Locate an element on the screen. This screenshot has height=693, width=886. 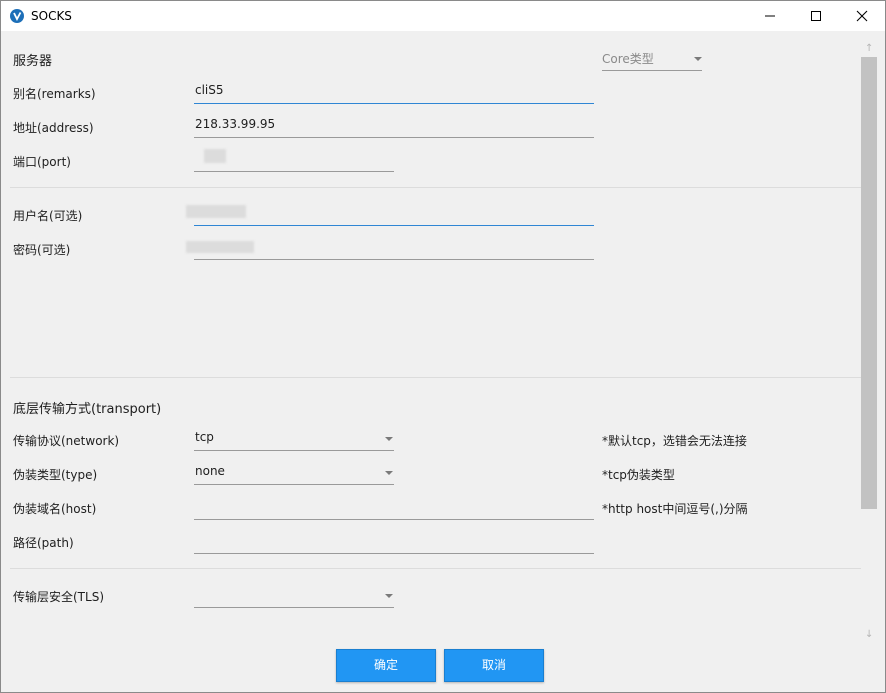
address-value: 218.33.99.95 is located at coordinates (235, 124).